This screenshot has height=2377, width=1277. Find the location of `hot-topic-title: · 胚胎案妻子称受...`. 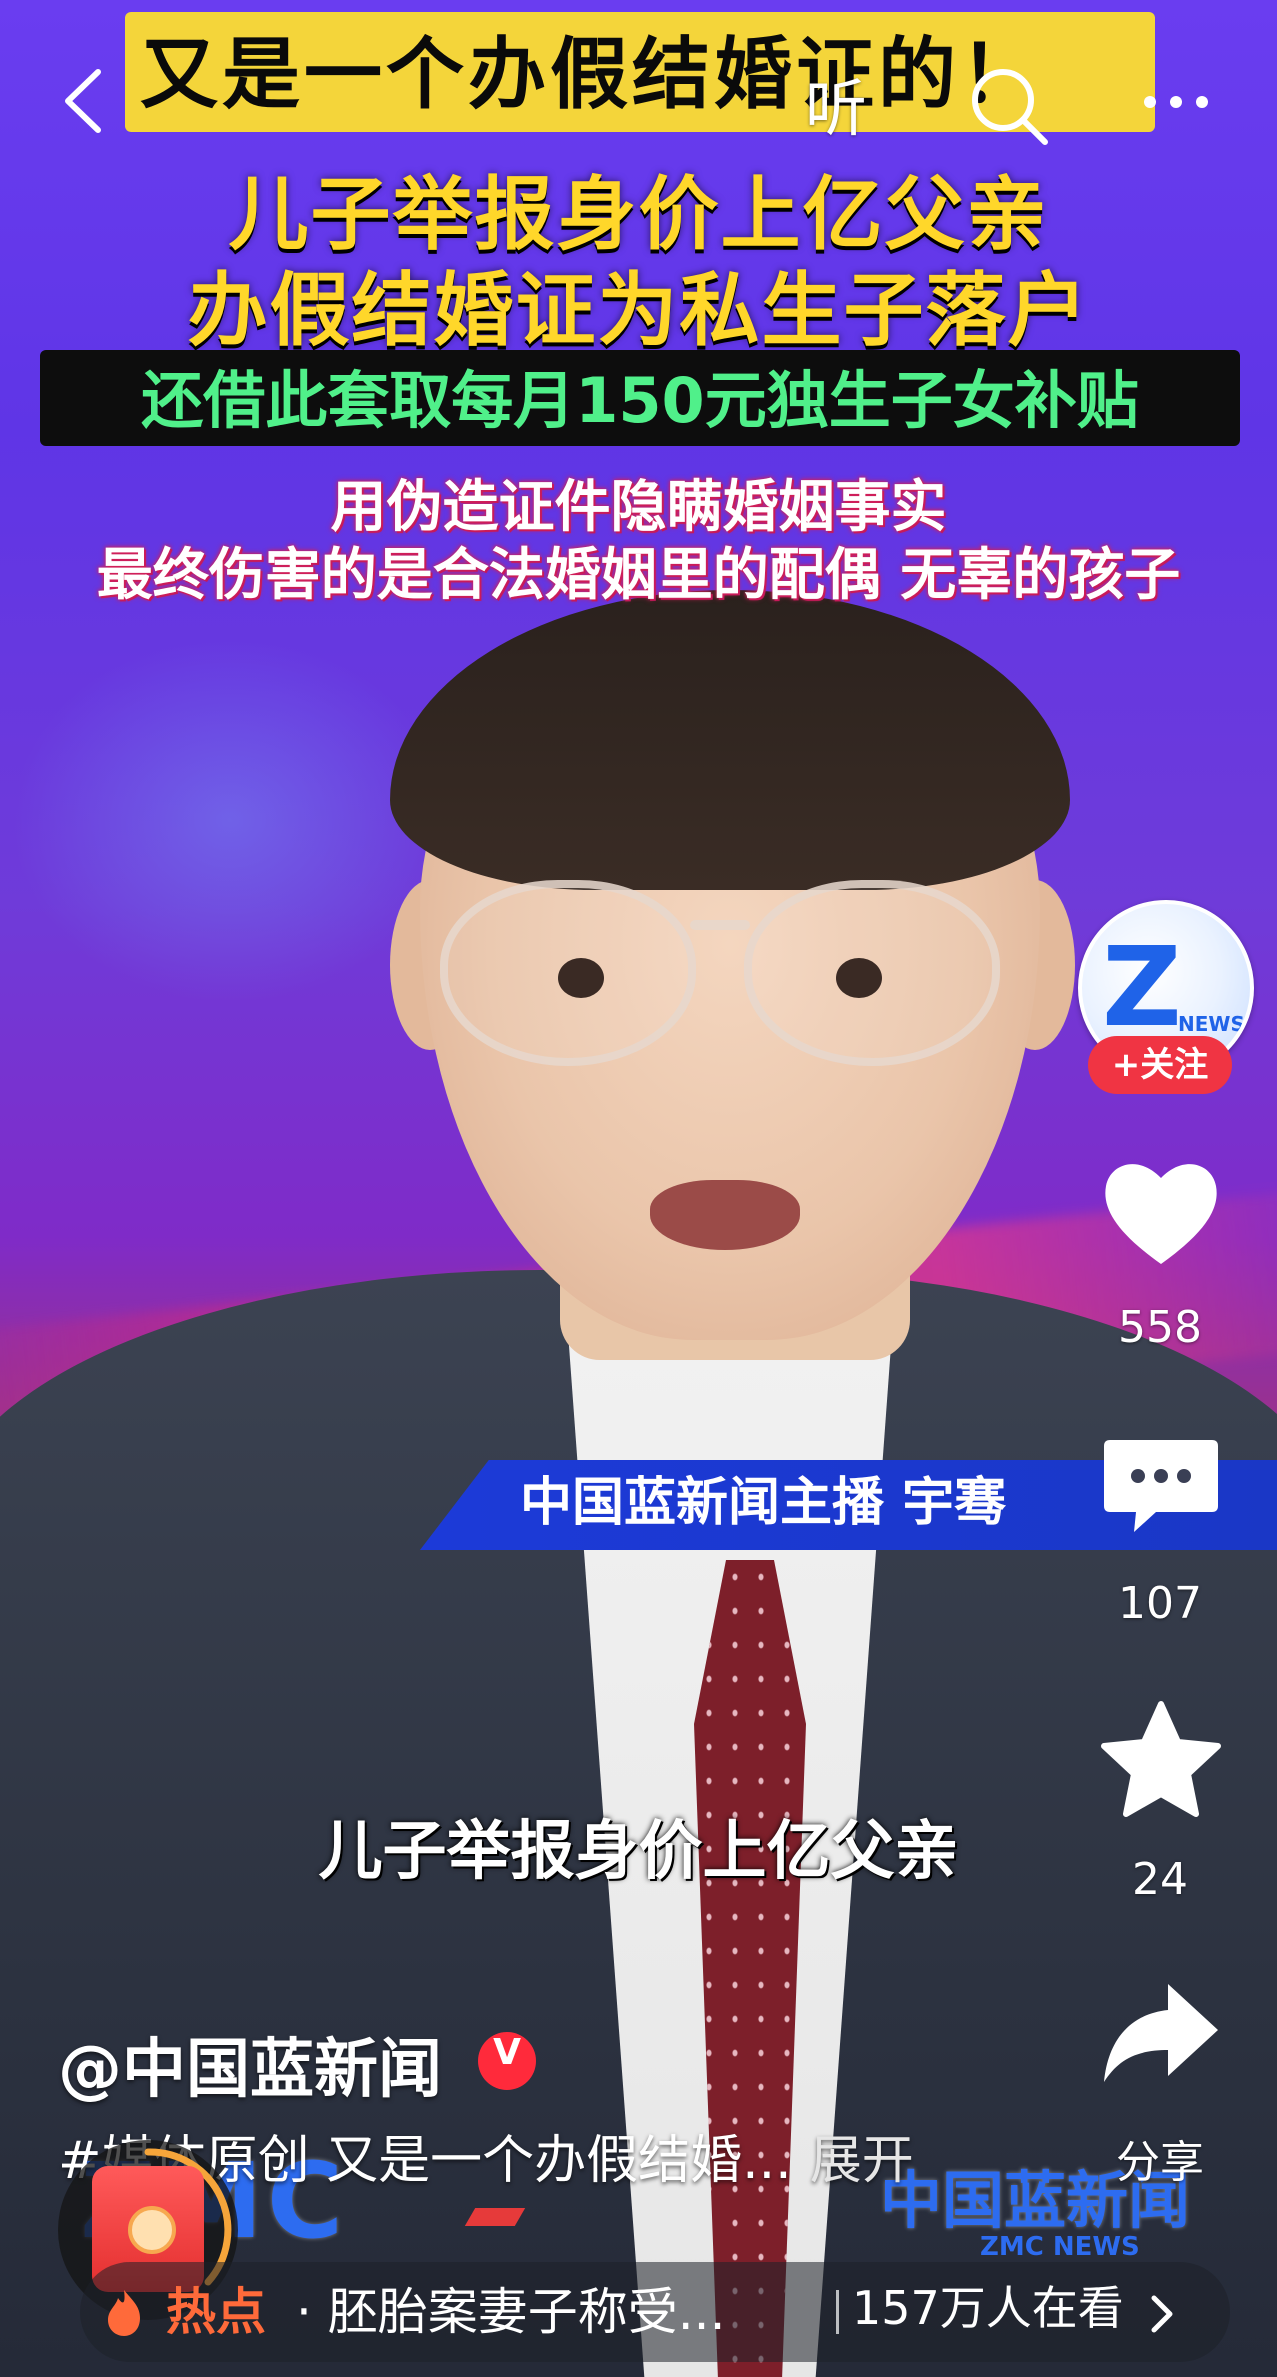

hot-topic-title: · 胚胎案妻子称受... is located at coordinates (511, 2312).